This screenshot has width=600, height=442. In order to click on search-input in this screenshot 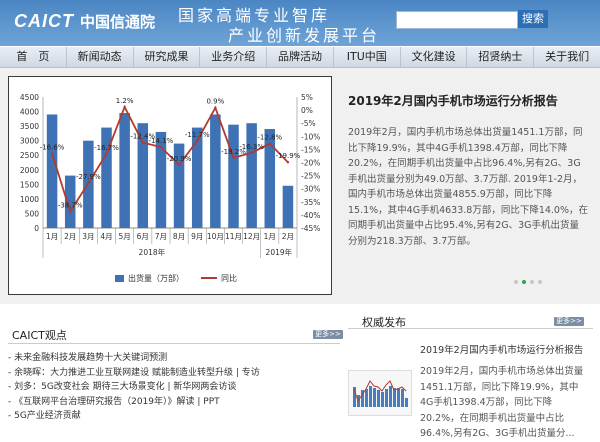, I will do `click(457, 20)`.